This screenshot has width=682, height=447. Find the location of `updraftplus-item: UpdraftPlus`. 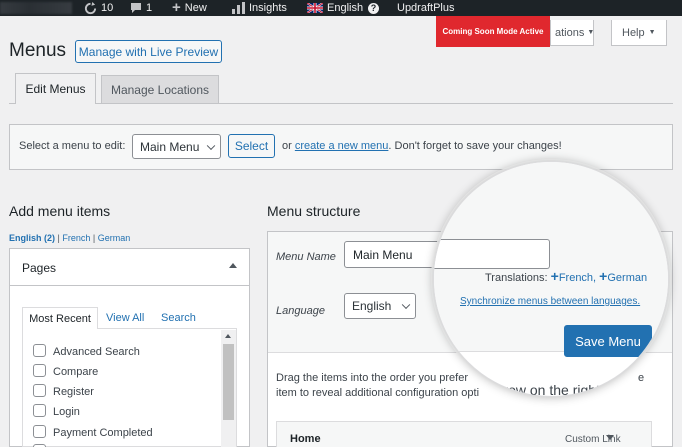

updraftplus-item: UpdraftPlus is located at coordinates (425, 8).